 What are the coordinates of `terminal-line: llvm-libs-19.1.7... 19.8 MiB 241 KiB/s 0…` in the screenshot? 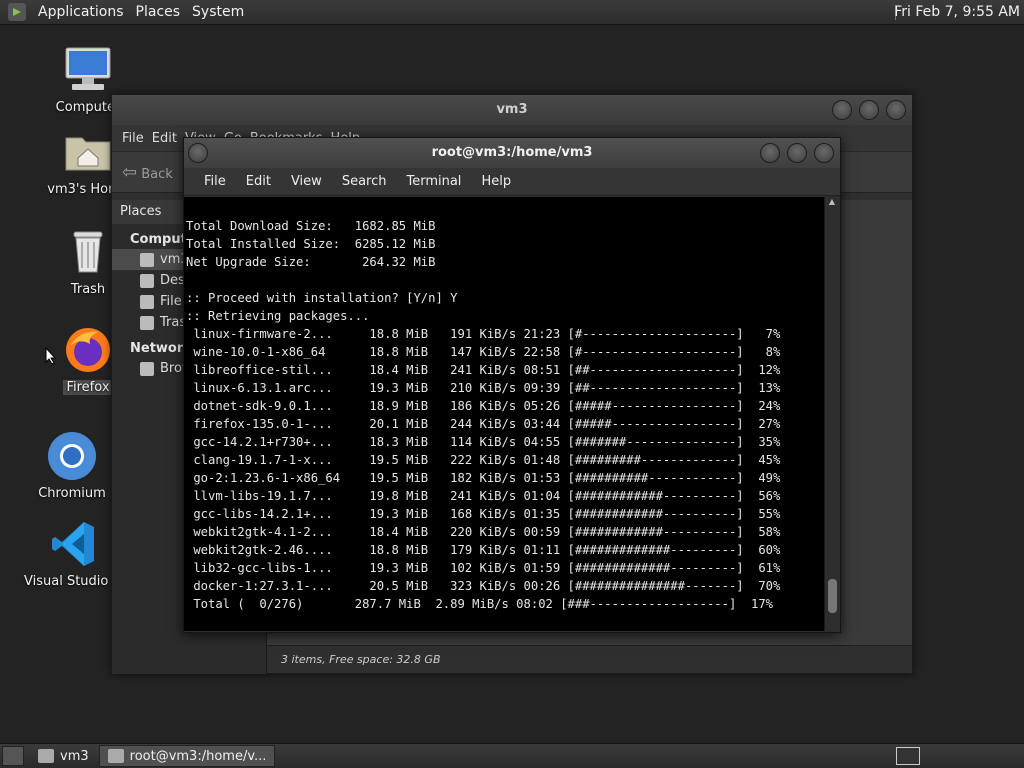 It's located at (483, 496).